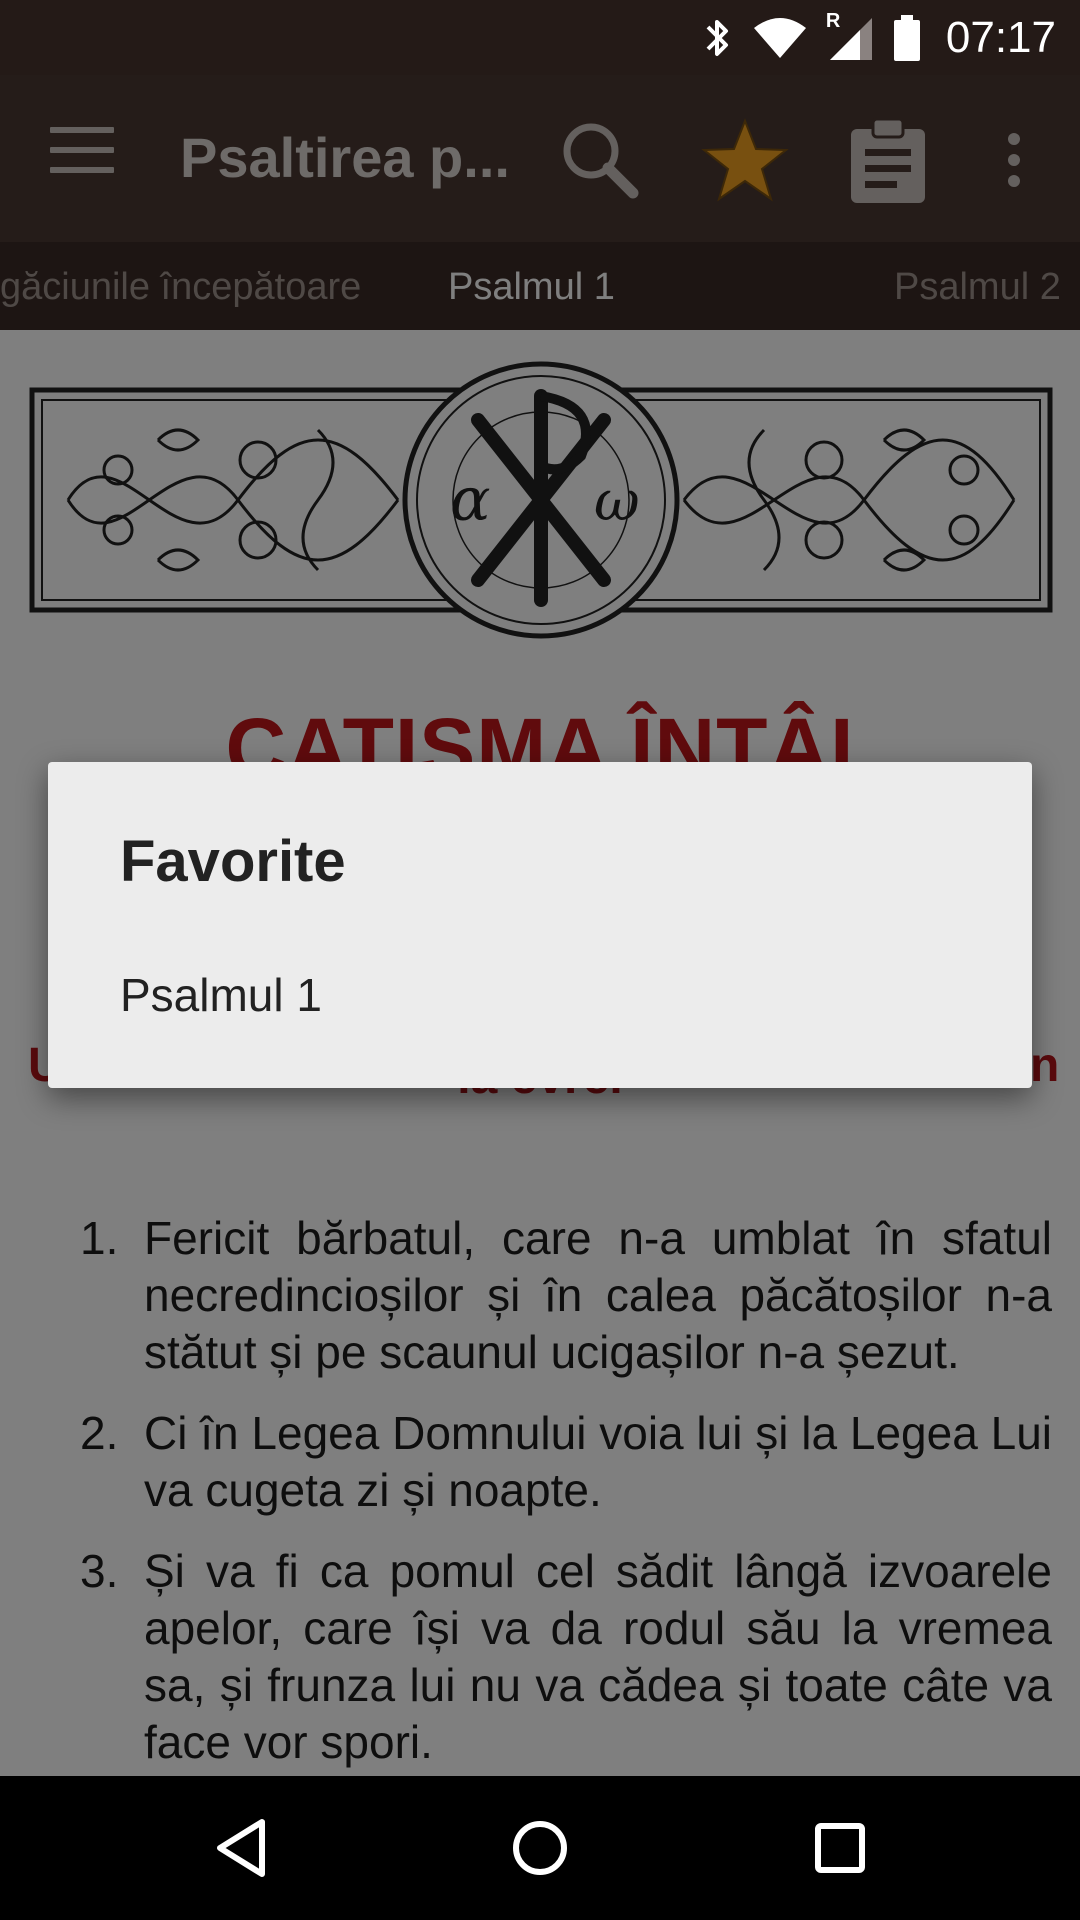 Image resolution: width=1080 pixels, height=1920 pixels. I want to click on home-icon, so click(540, 1848).